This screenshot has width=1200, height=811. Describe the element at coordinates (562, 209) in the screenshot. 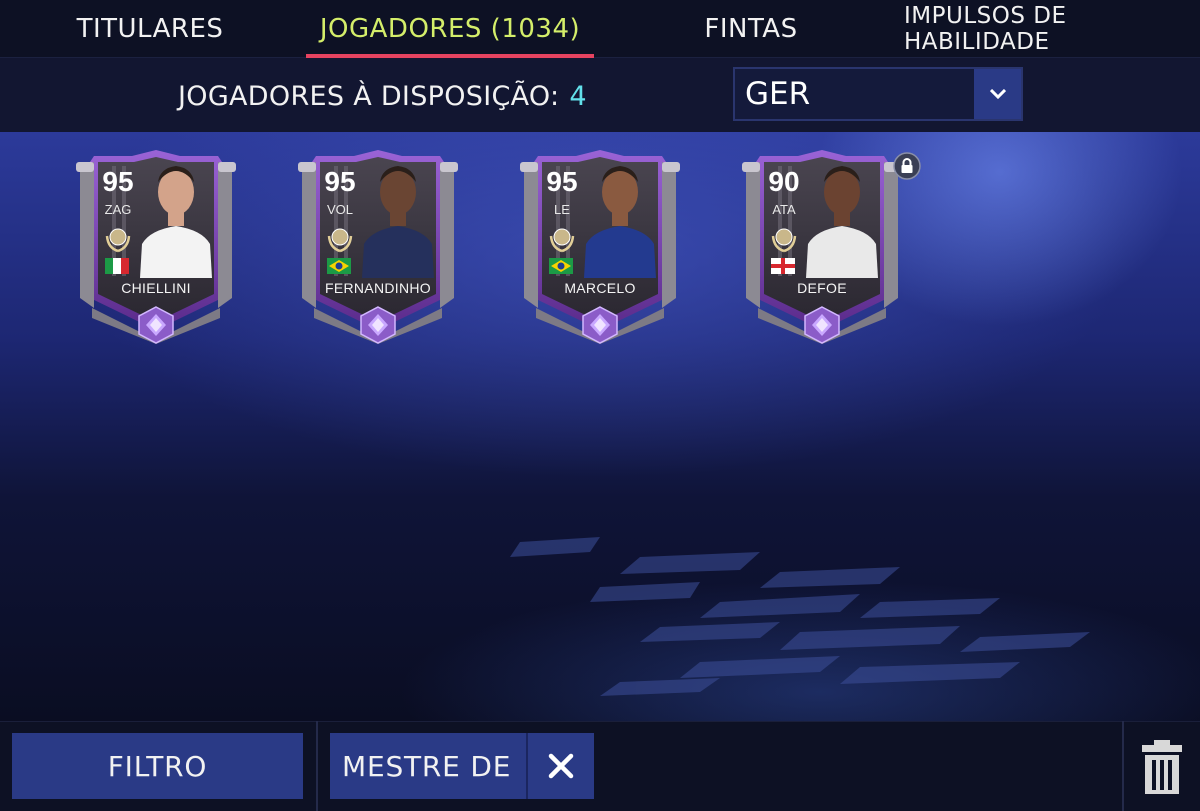

I see `player-position: LE` at that location.